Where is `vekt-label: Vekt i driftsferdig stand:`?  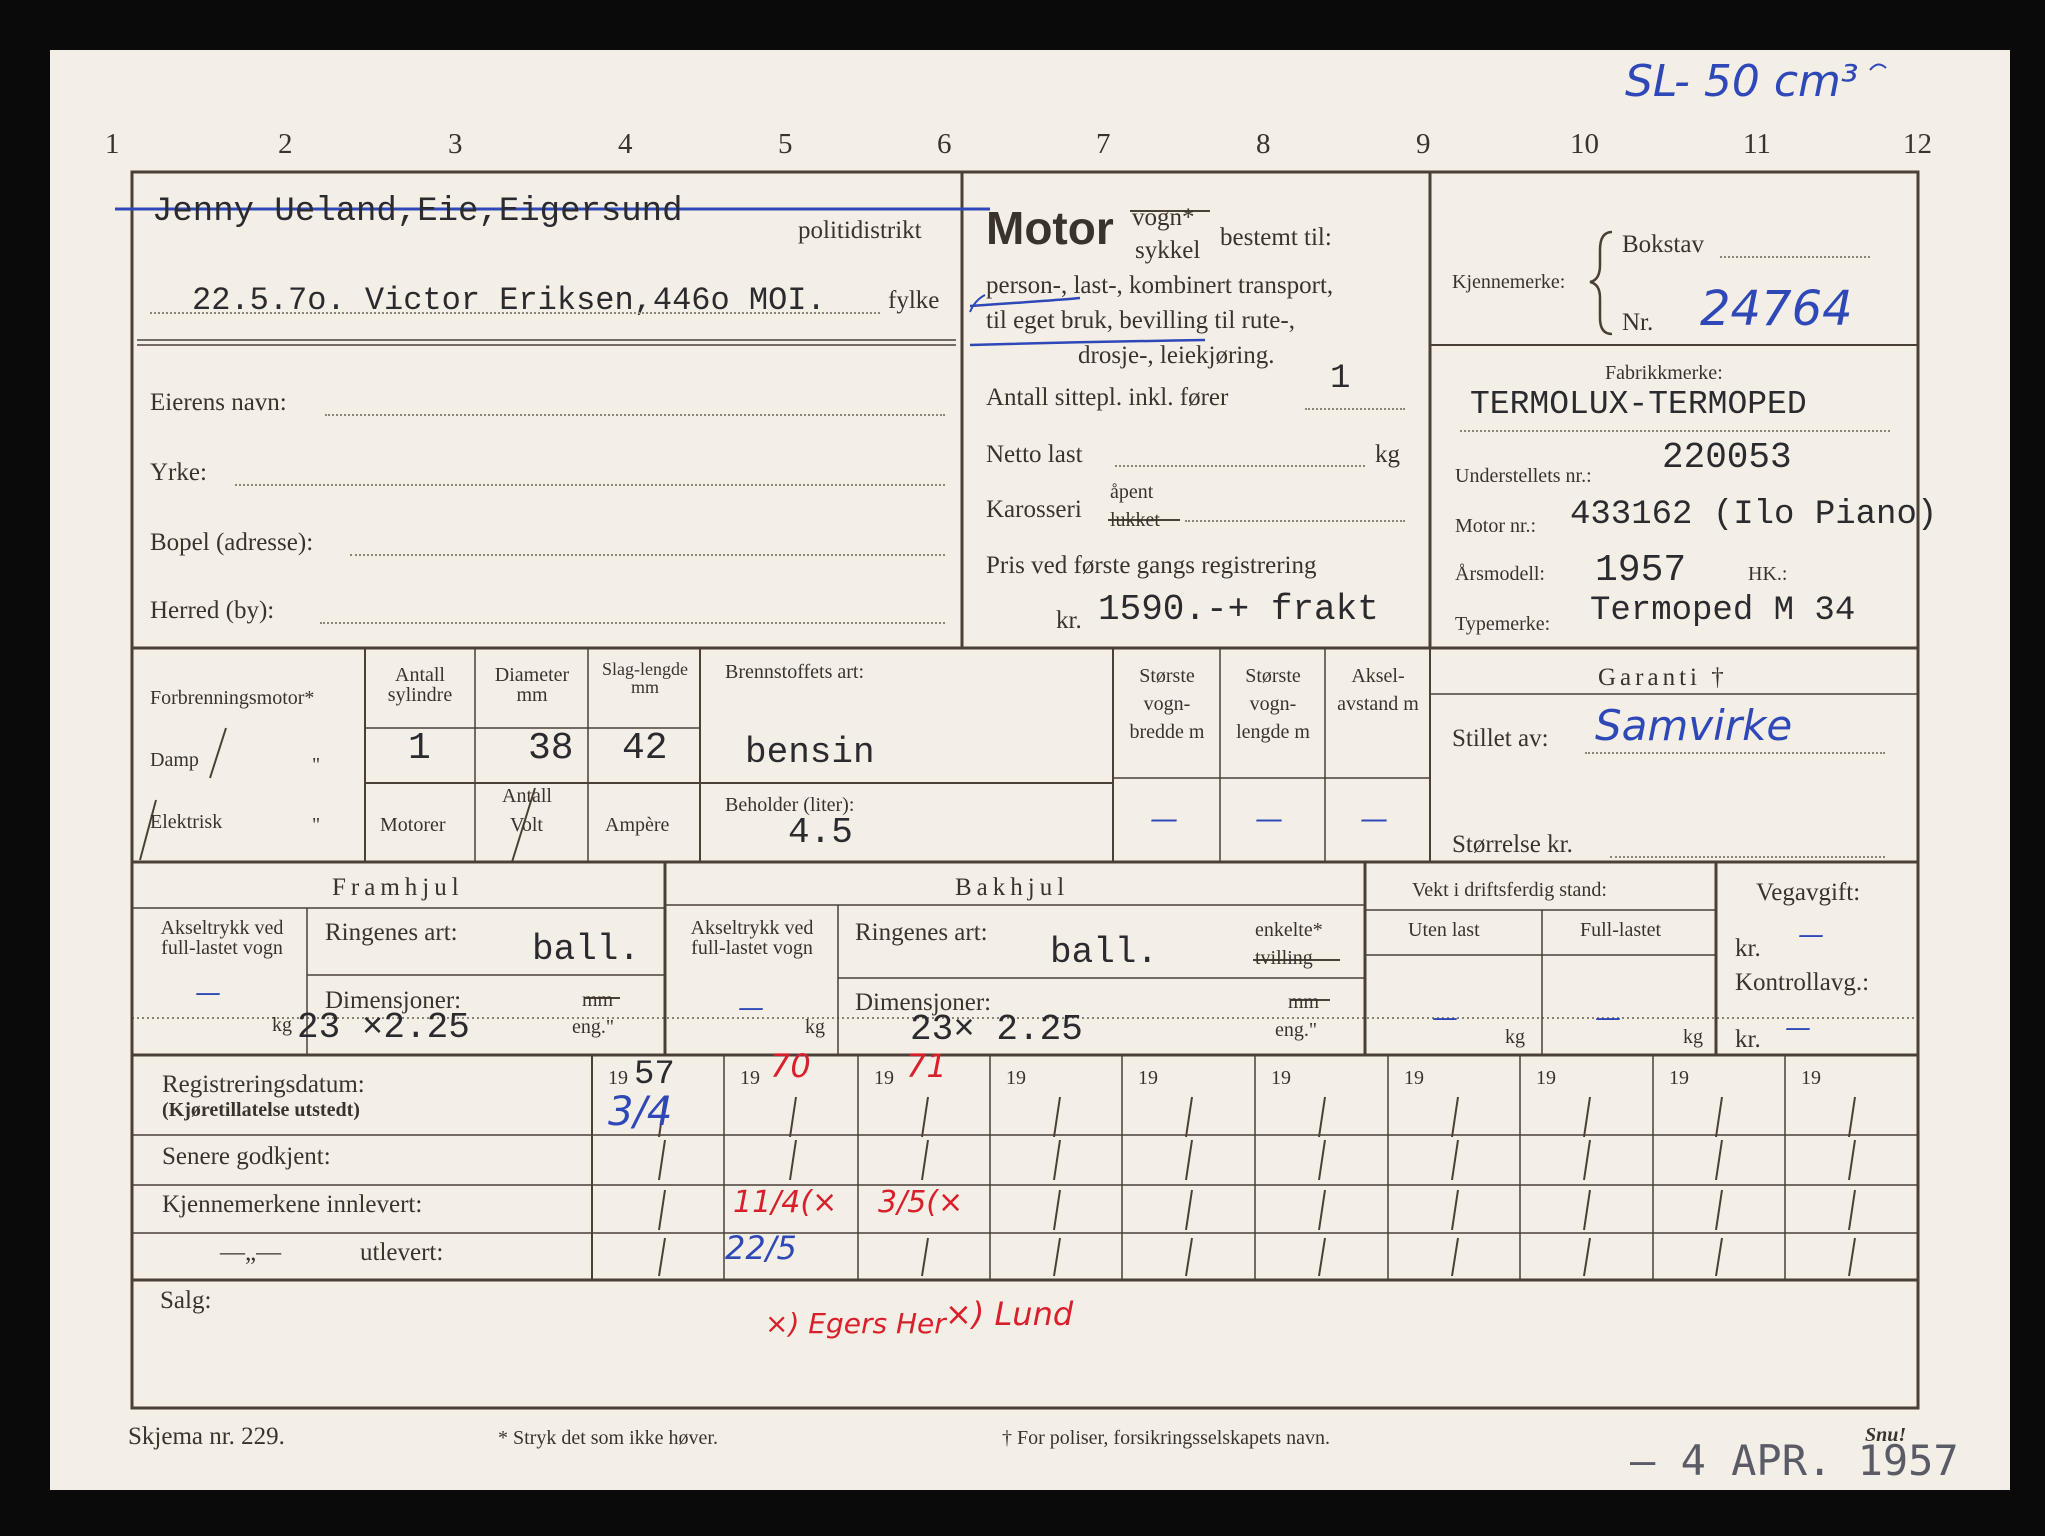
vekt-label: Vekt i driftsferdig stand: is located at coordinates (1509, 890).